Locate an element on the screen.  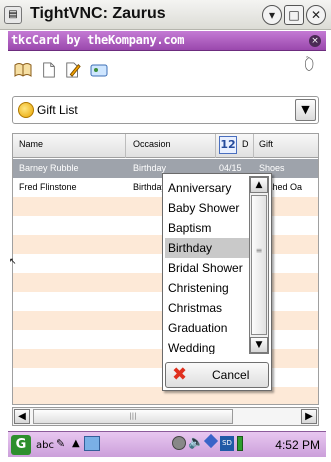
scroll-left-icon: ◀ is located at coordinates (22, 416).